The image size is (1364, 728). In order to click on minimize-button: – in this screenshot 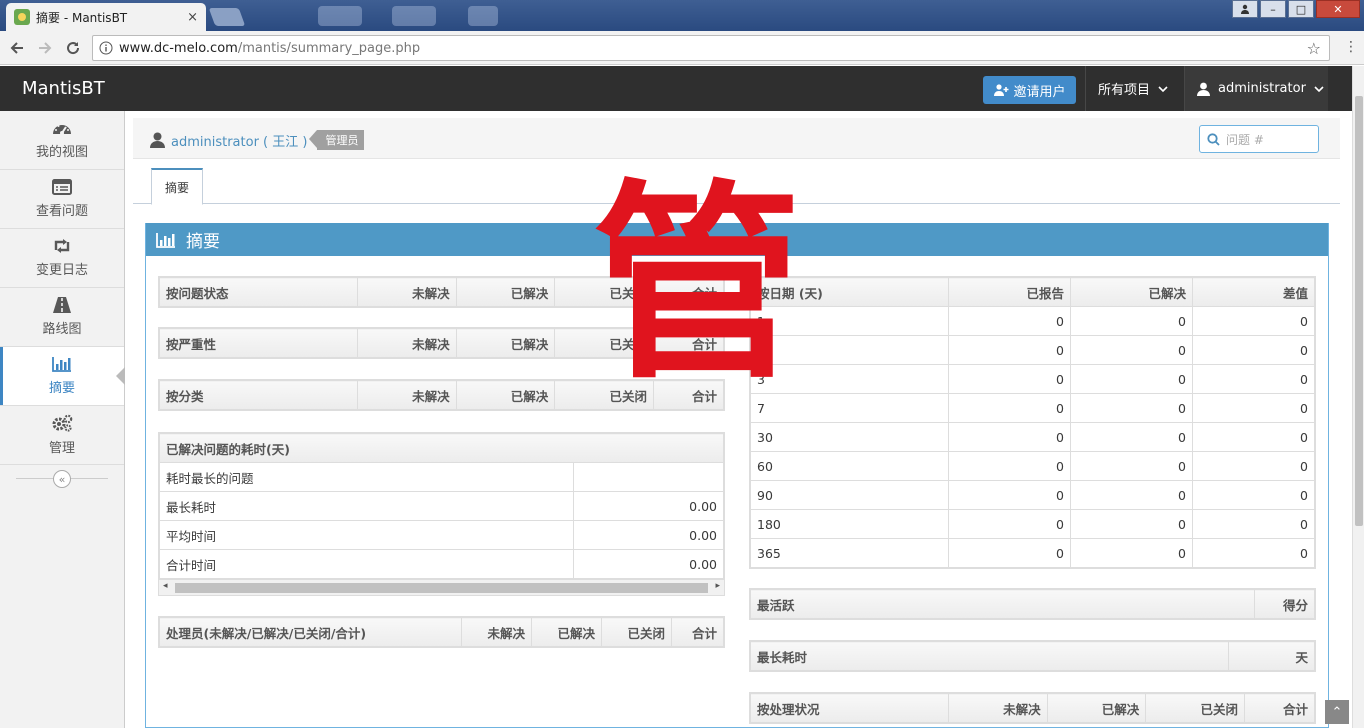, I will do `click(1273, 9)`.